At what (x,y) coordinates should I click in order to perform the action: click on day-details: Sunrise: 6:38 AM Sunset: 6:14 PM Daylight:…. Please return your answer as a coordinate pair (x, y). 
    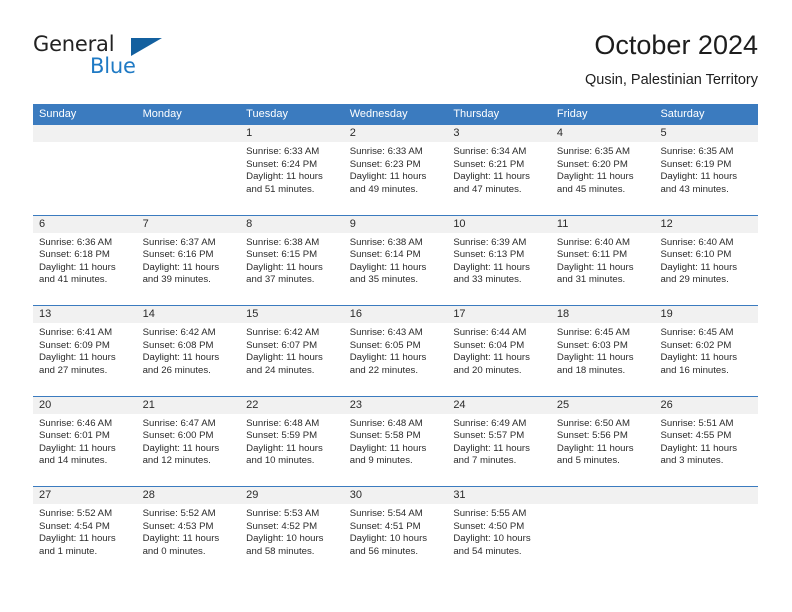
    Looking at the image, I should click on (396, 260).